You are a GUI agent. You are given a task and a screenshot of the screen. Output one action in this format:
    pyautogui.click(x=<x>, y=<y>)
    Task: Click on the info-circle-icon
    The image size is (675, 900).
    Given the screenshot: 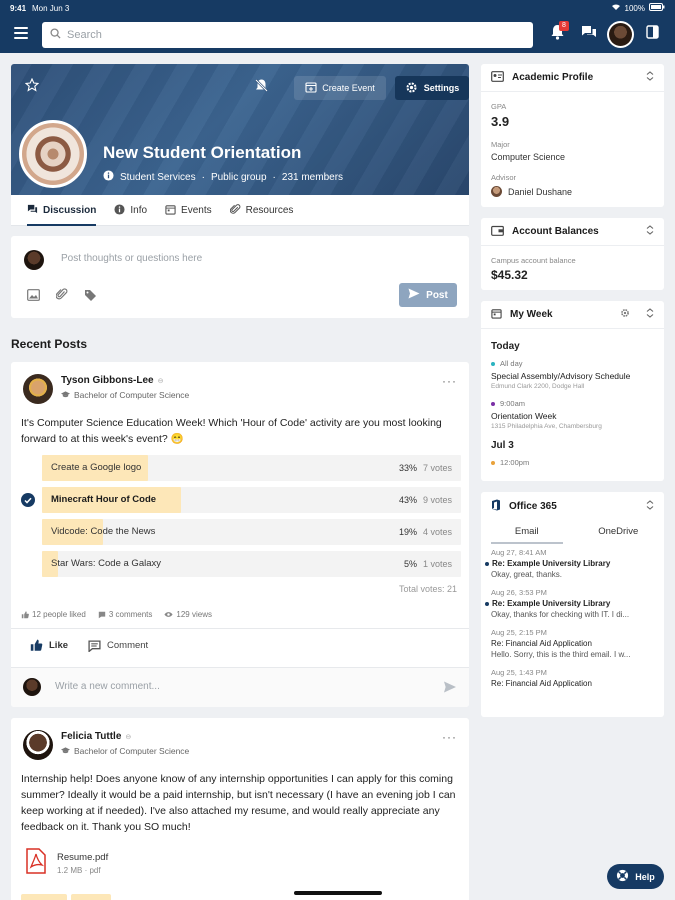 What is the action you would take?
    pyautogui.click(x=108, y=177)
    